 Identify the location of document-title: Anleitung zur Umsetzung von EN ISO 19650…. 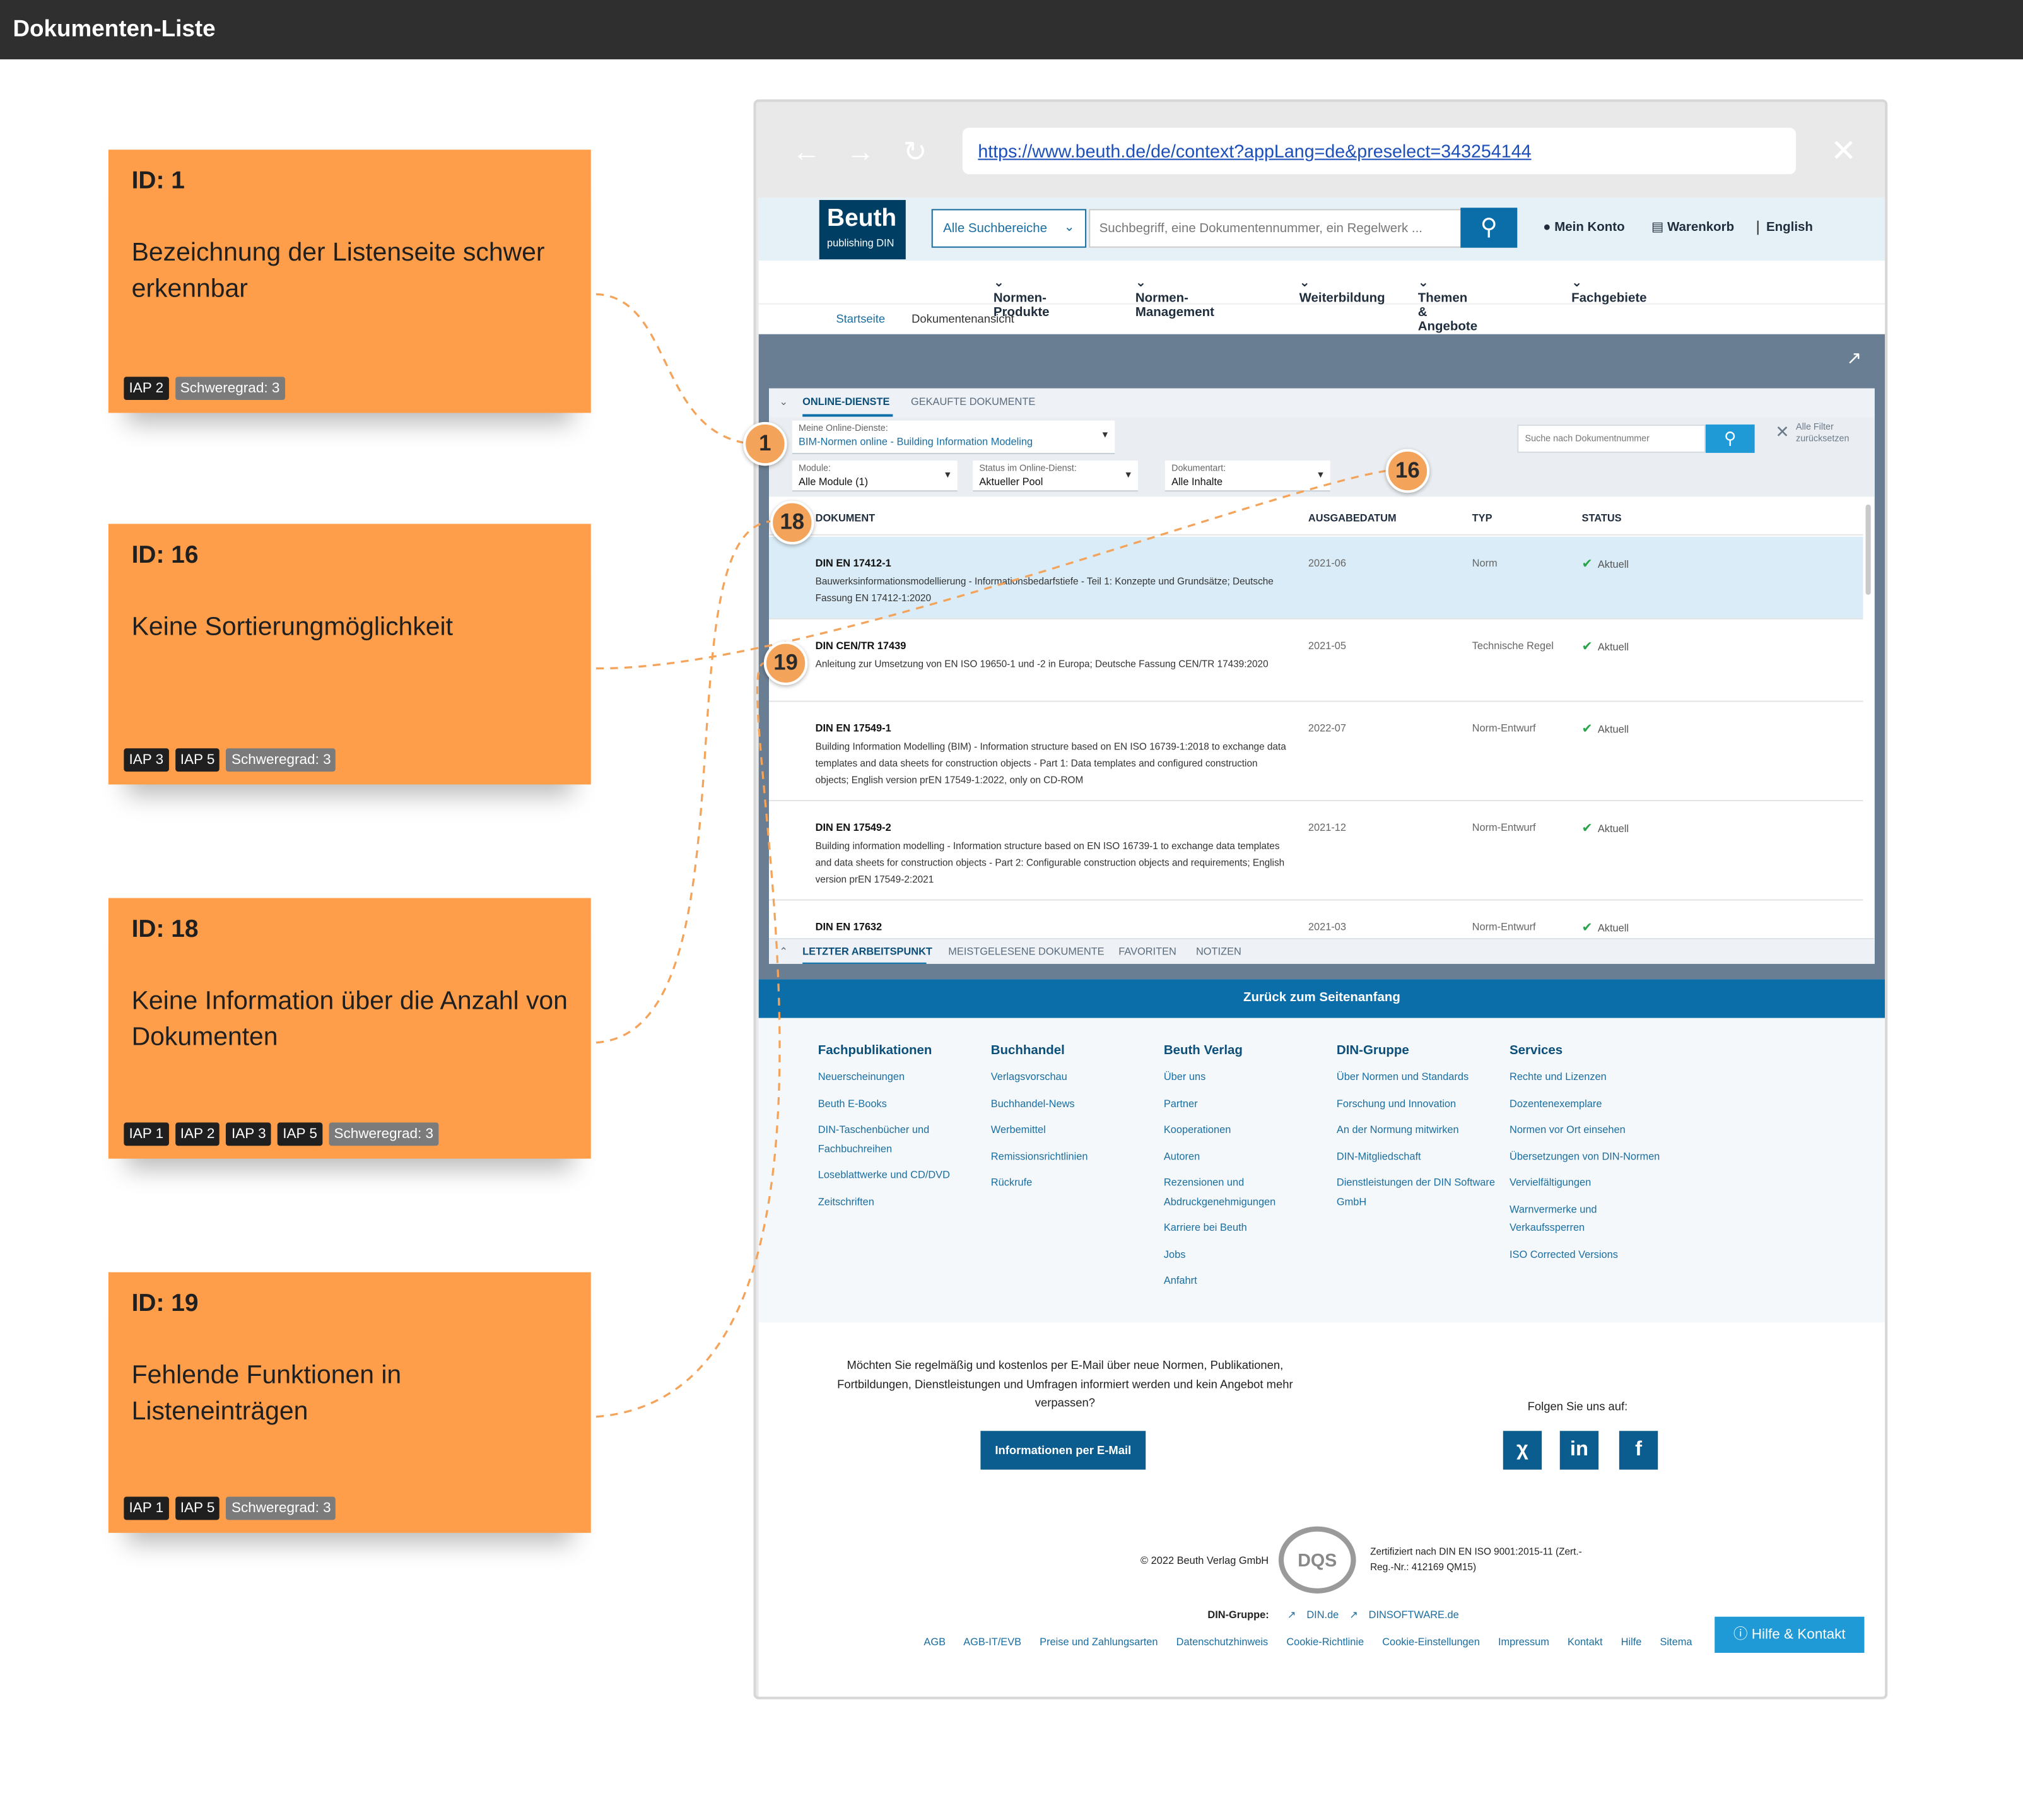
(1042, 664).